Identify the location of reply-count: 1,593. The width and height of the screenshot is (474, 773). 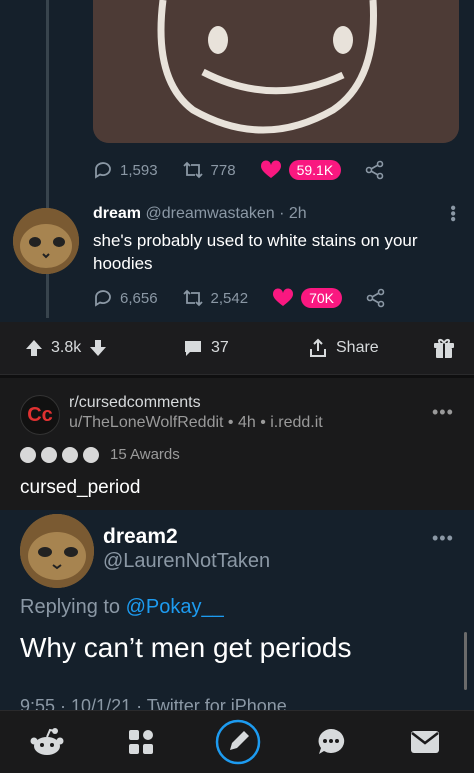
(139, 170).